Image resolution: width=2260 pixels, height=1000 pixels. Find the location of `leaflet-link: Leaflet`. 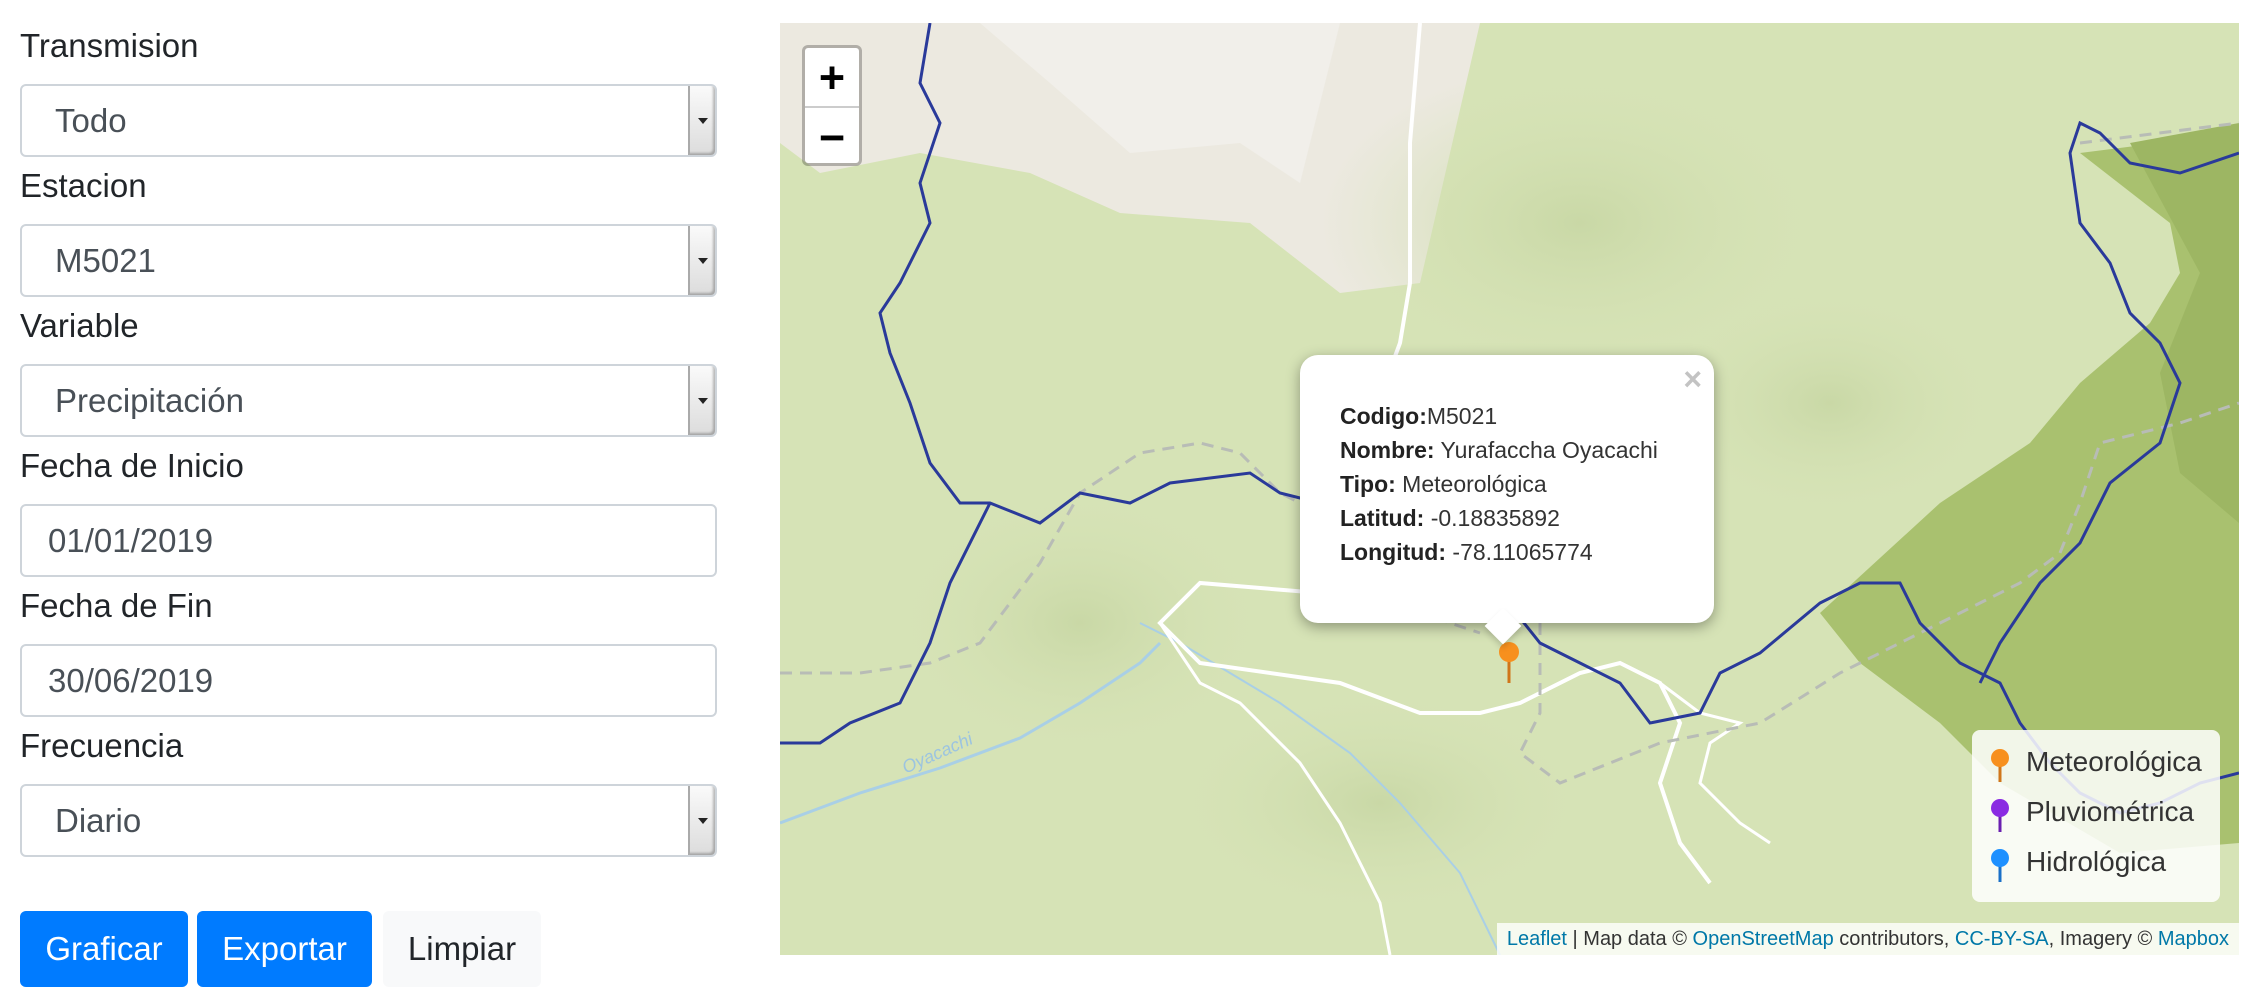

leaflet-link: Leaflet is located at coordinates (1537, 939).